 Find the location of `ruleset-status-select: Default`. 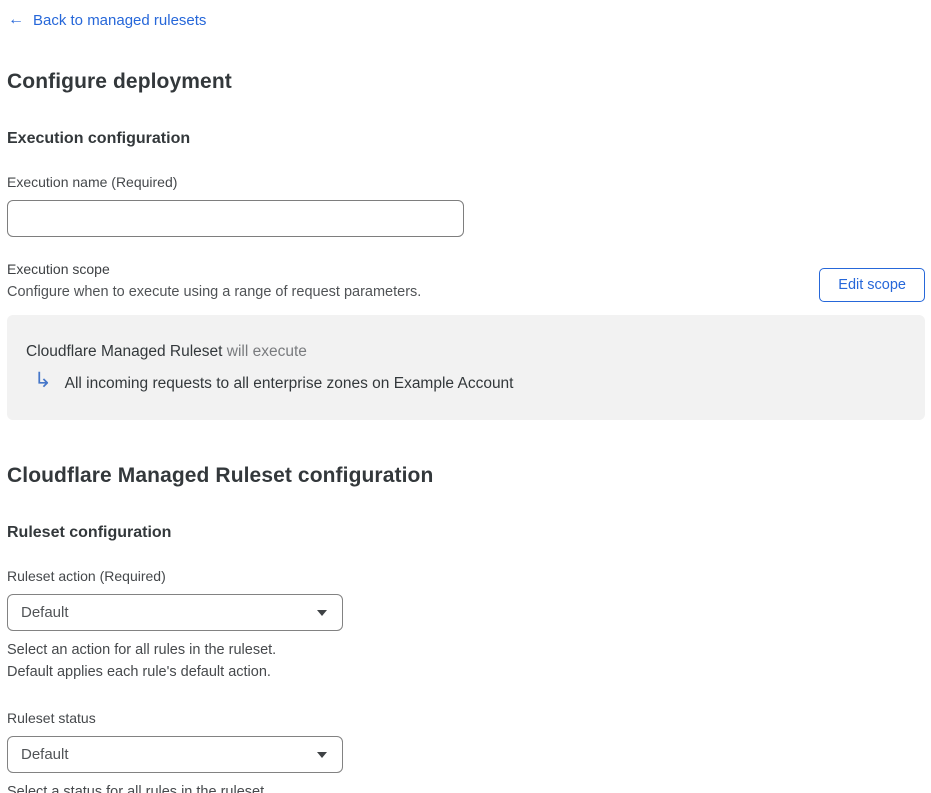

ruleset-status-select: Default is located at coordinates (175, 754).